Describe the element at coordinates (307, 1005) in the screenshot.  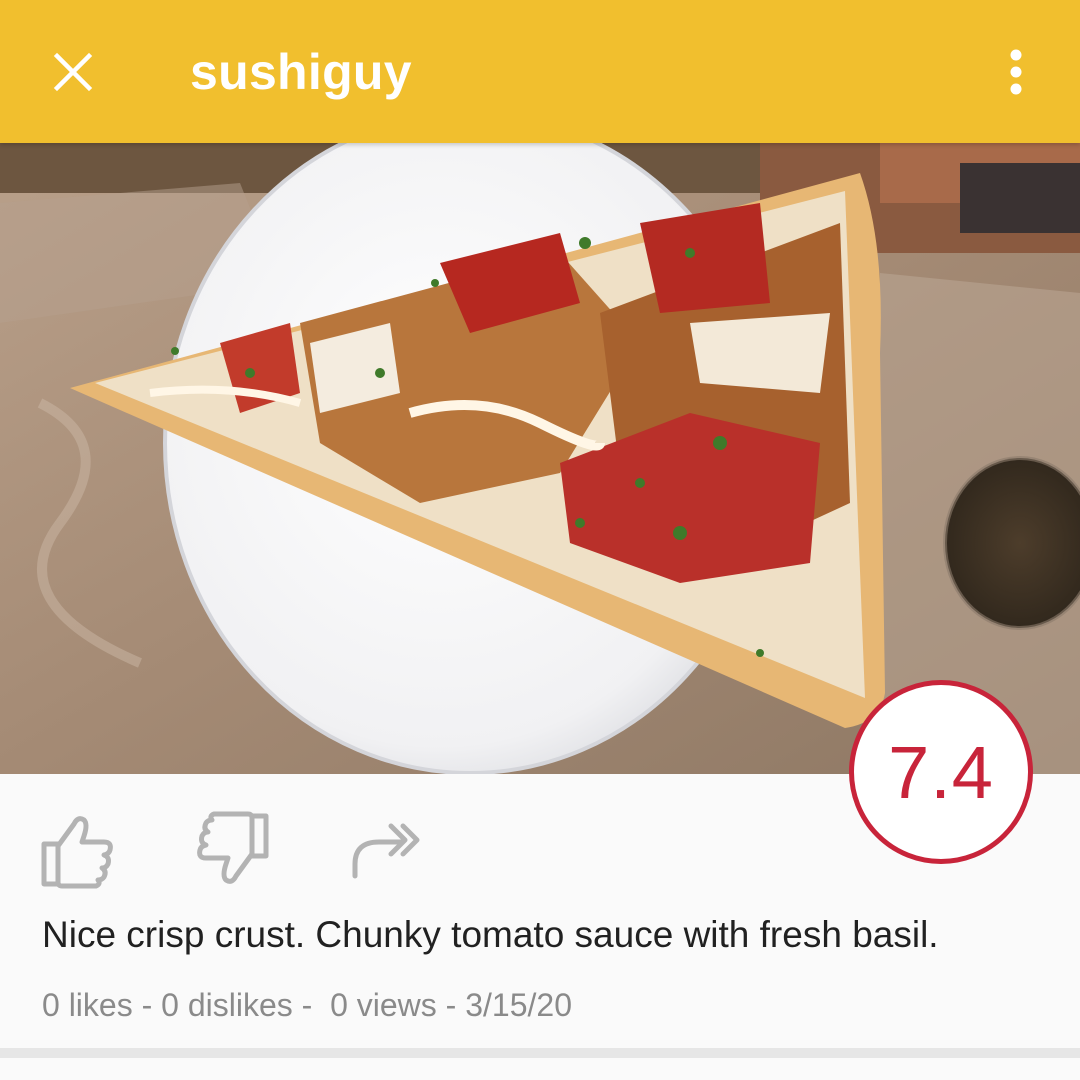
I see `post-stats-text: 0 likes - 0 dislikes - 0 views - 3/15/20` at that location.